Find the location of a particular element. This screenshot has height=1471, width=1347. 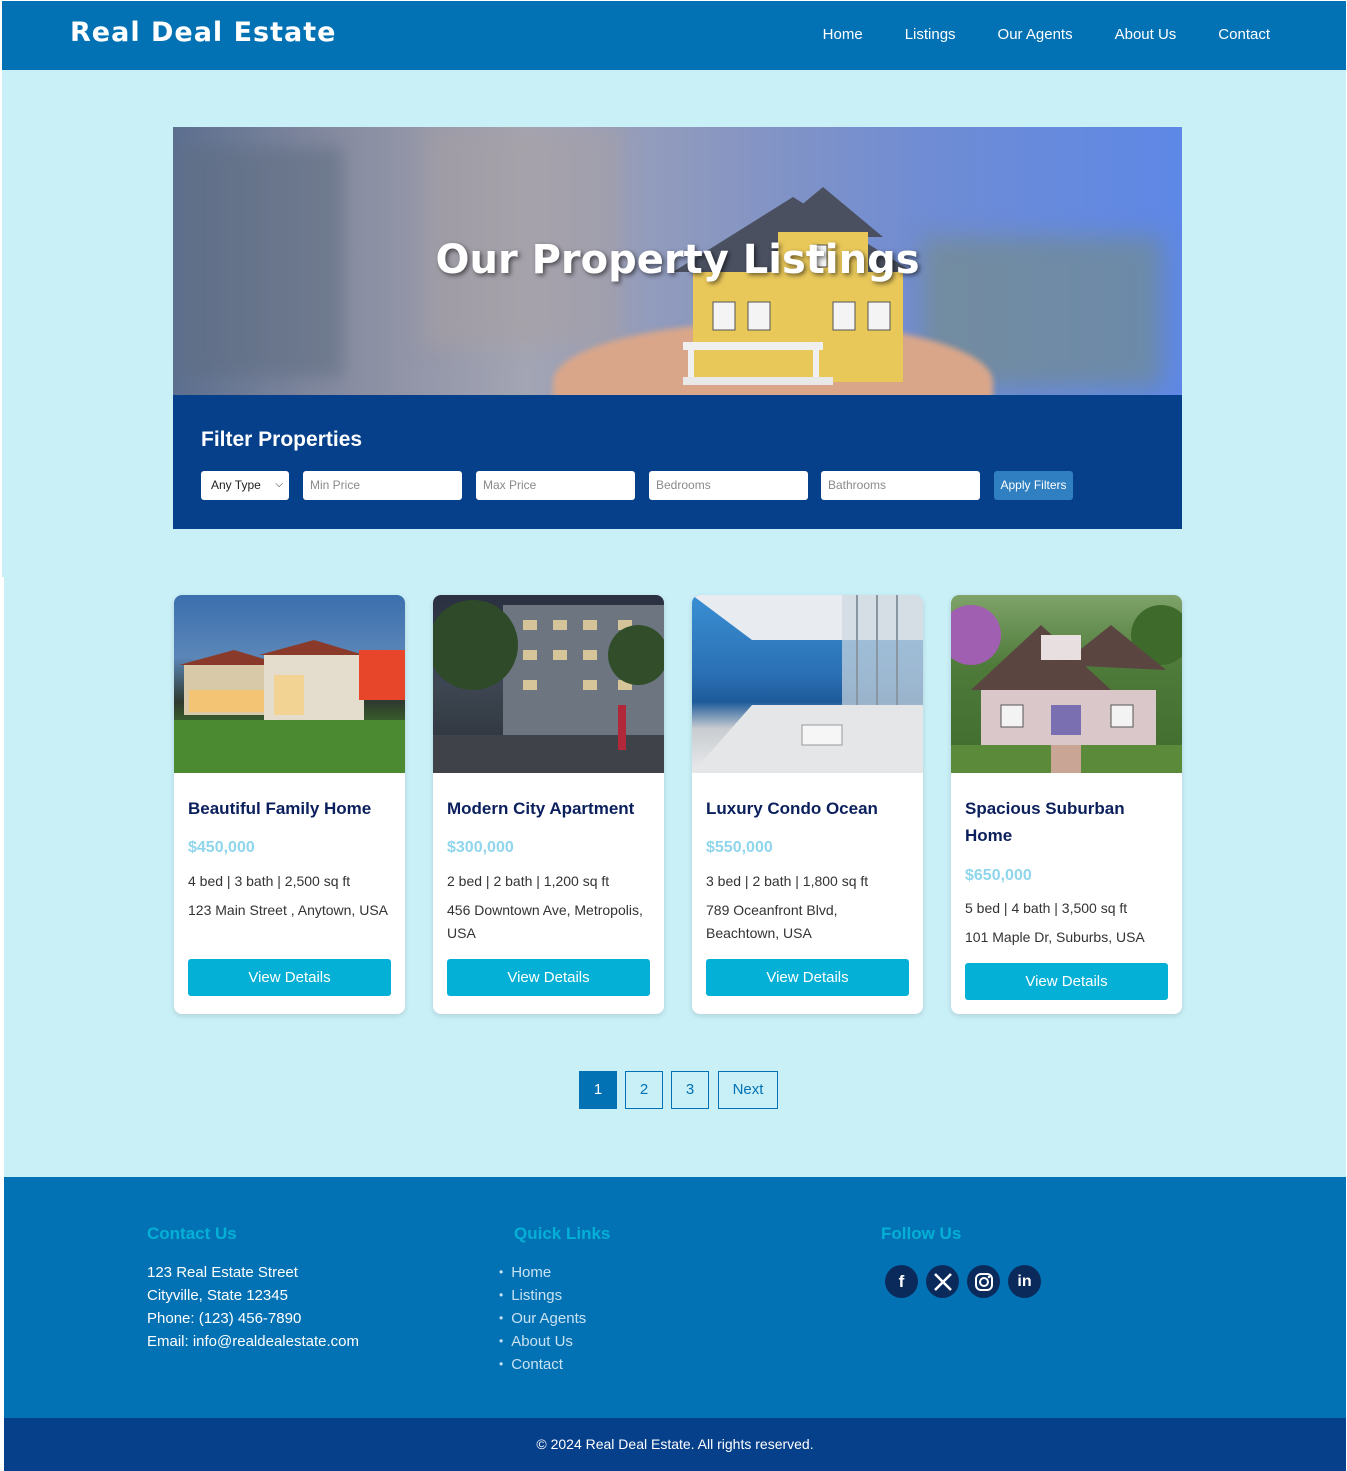

listing-address: 456 Downtown Ave, Metropolis, USA is located at coordinates (545, 921).